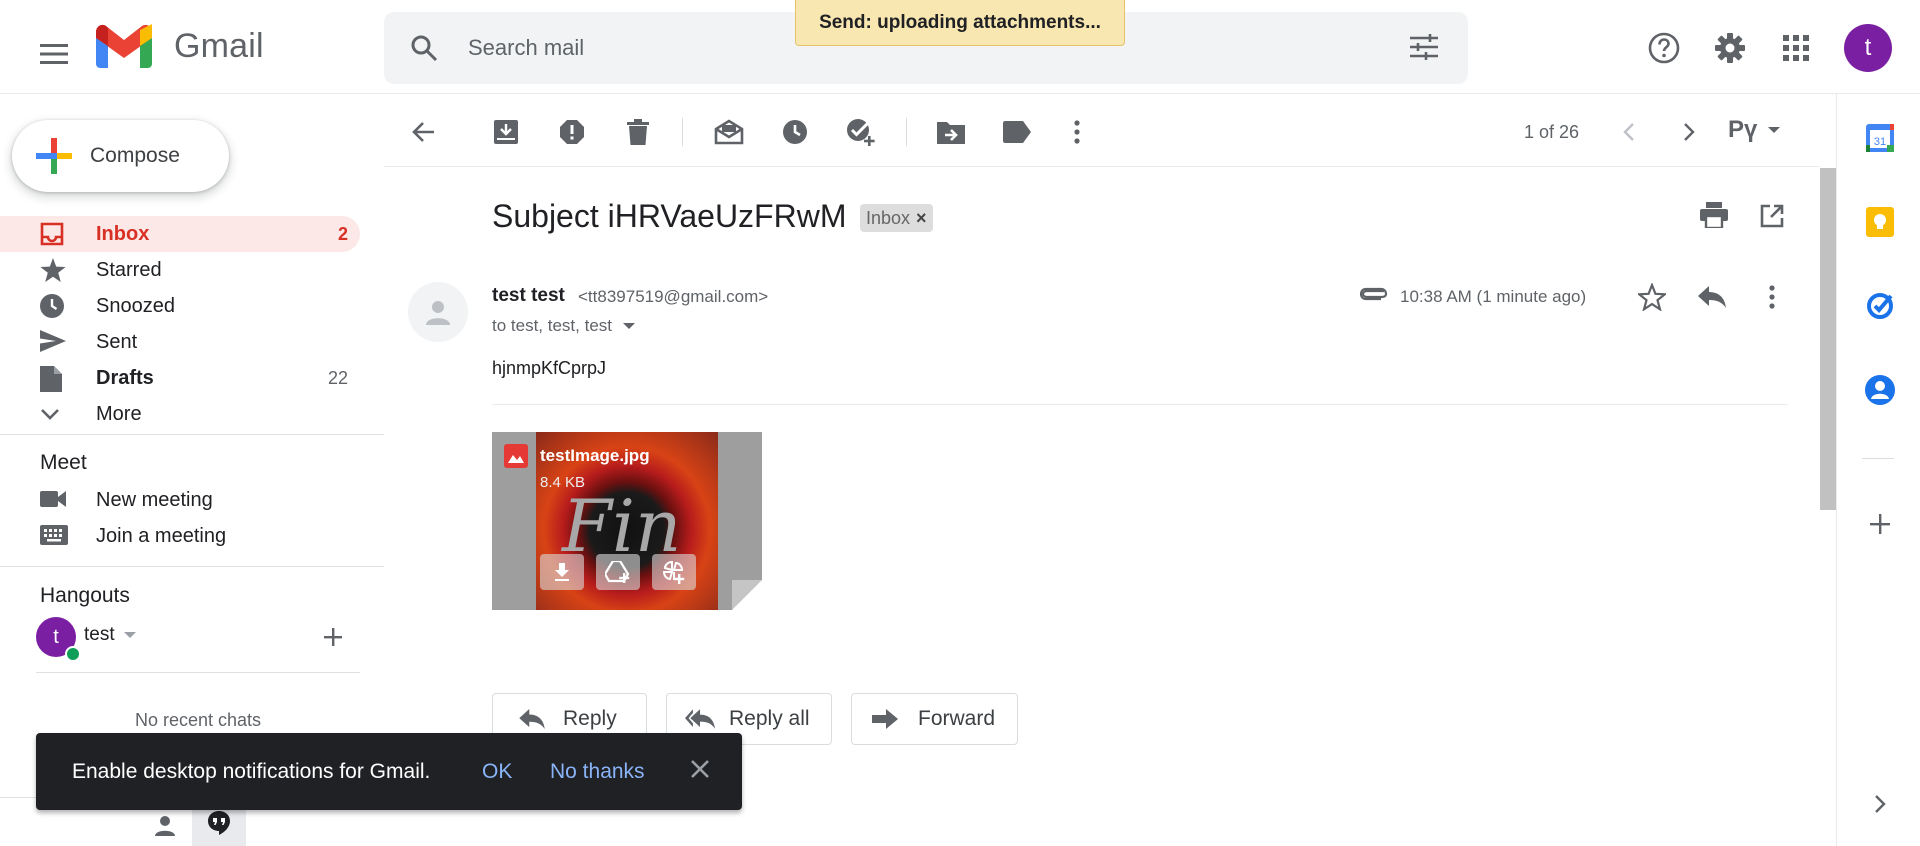  Describe the element at coordinates (1868, 48) in the screenshot. I see `account-avatar: t` at that location.